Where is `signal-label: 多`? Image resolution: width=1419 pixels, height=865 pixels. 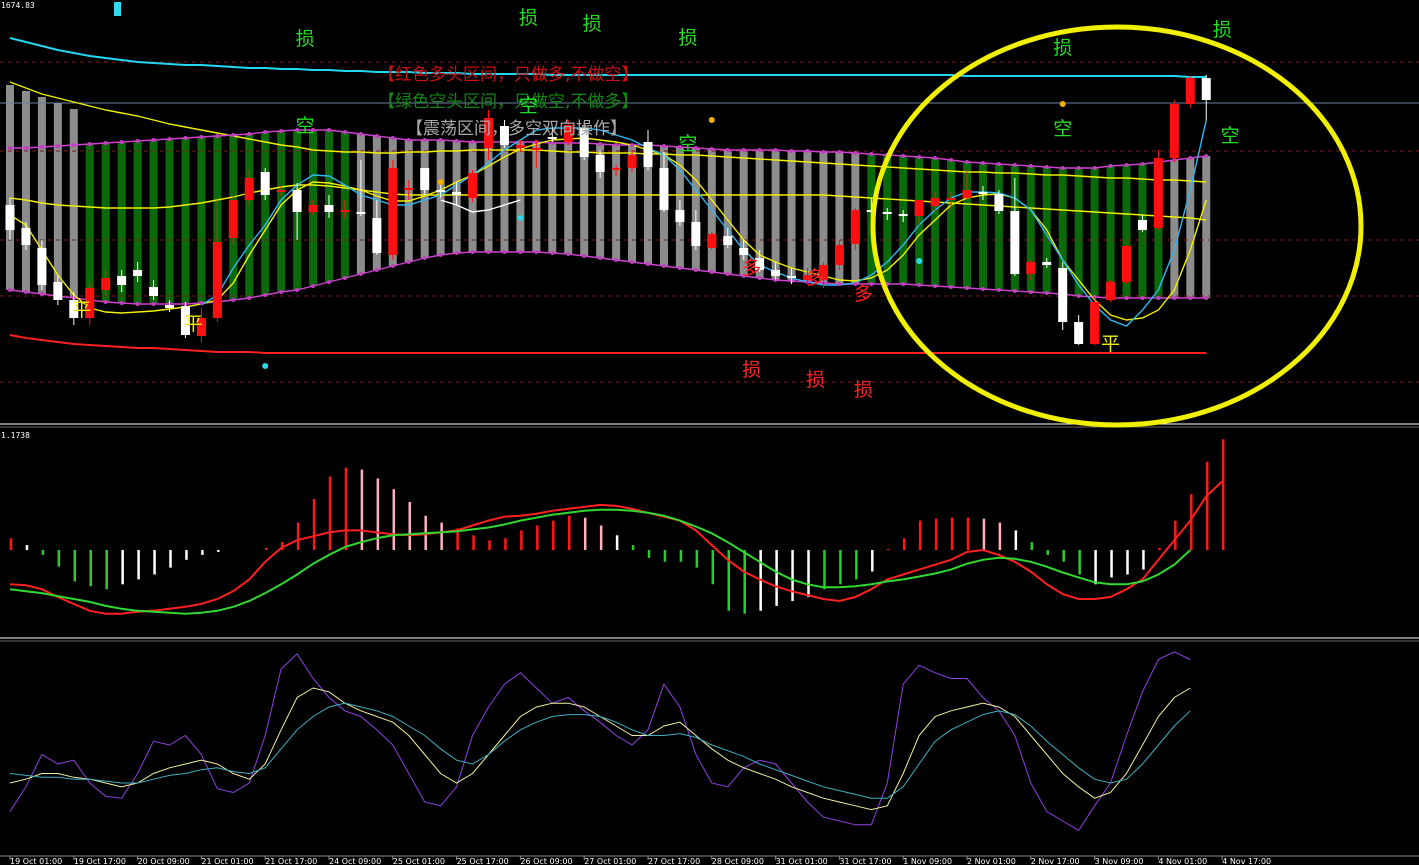 signal-label: 多 is located at coordinates (751, 268).